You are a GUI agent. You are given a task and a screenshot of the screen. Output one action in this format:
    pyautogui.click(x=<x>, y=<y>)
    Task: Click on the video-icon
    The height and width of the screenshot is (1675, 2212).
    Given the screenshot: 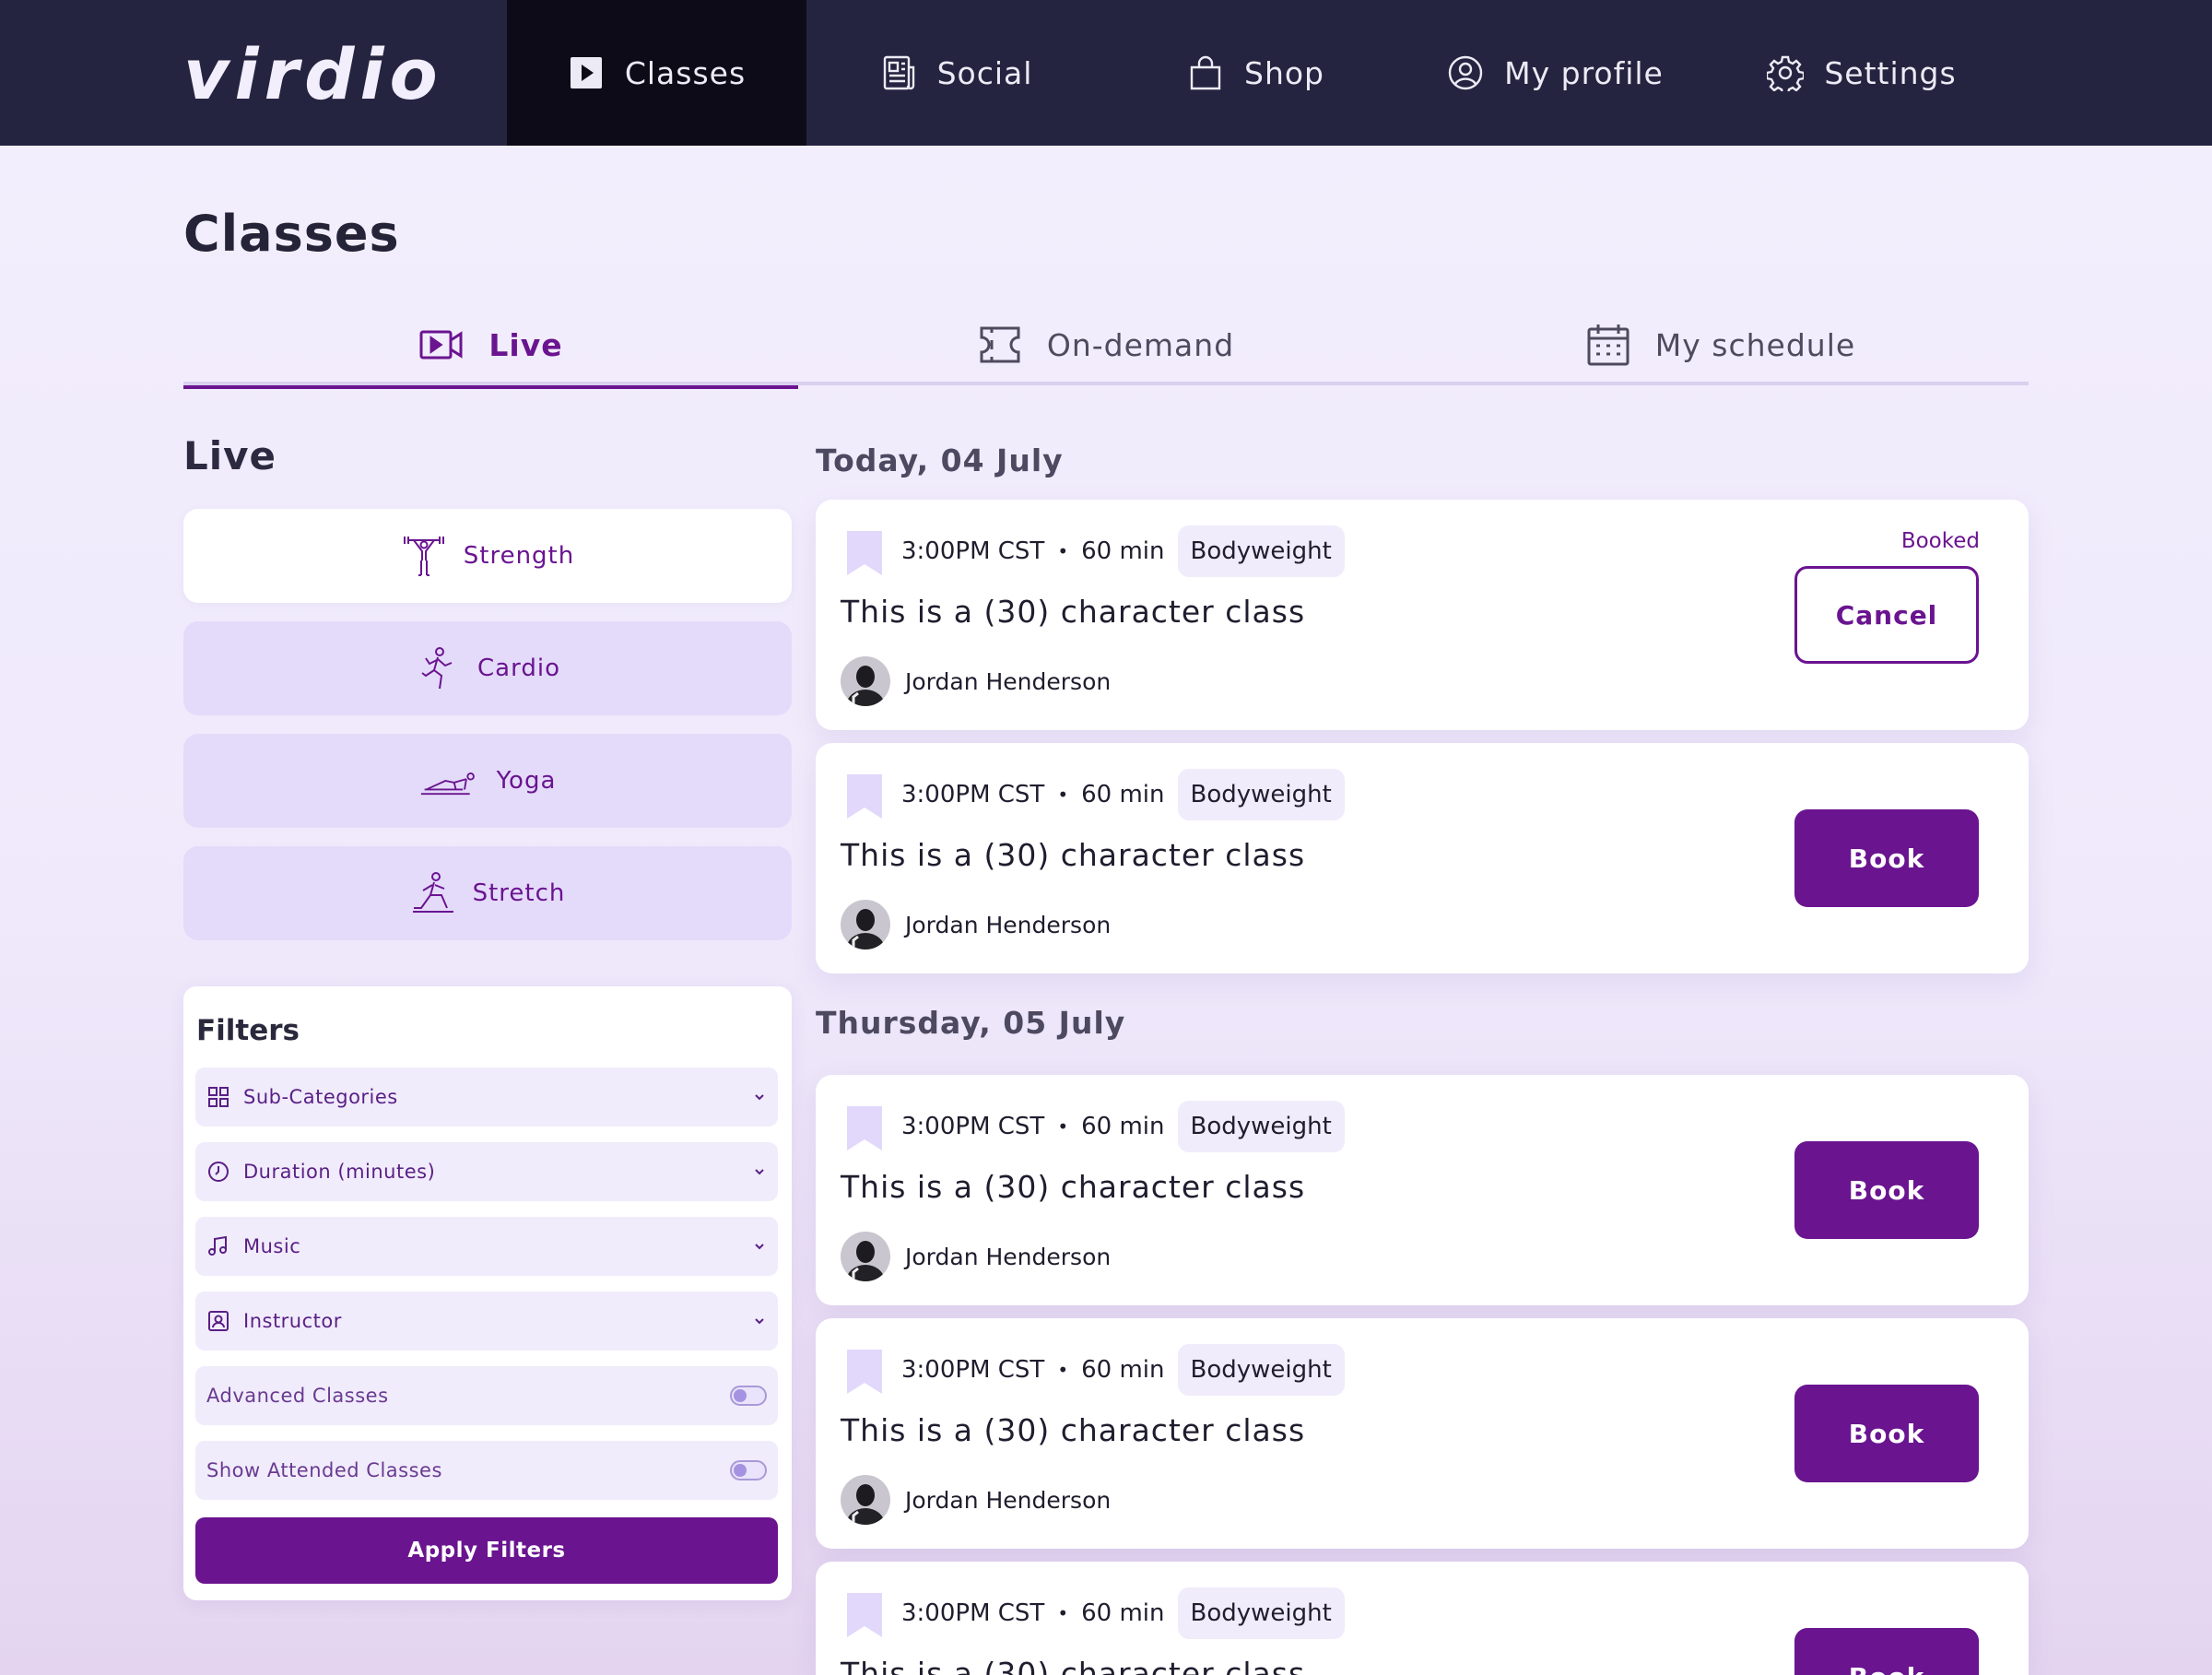 What is the action you would take?
    pyautogui.click(x=441, y=345)
    